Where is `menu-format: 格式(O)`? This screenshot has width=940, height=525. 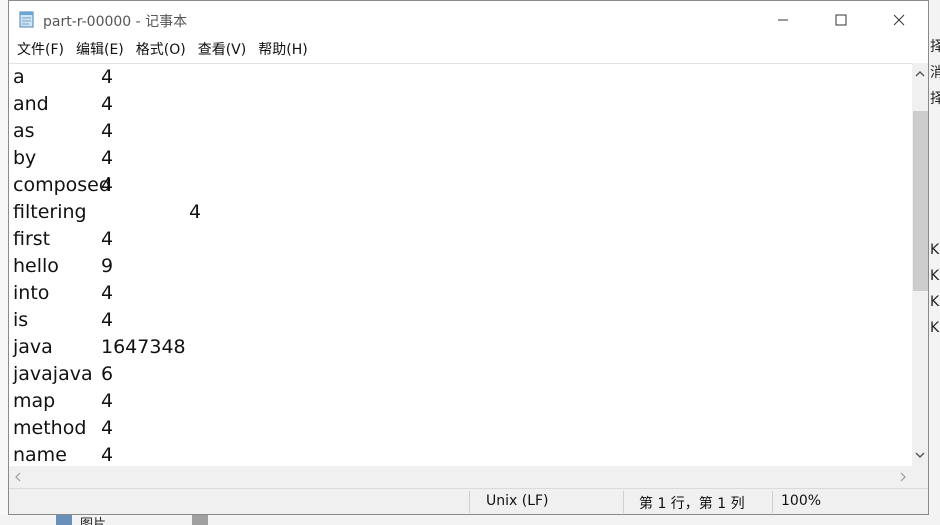 menu-format: 格式(O) is located at coordinates (161, 50).